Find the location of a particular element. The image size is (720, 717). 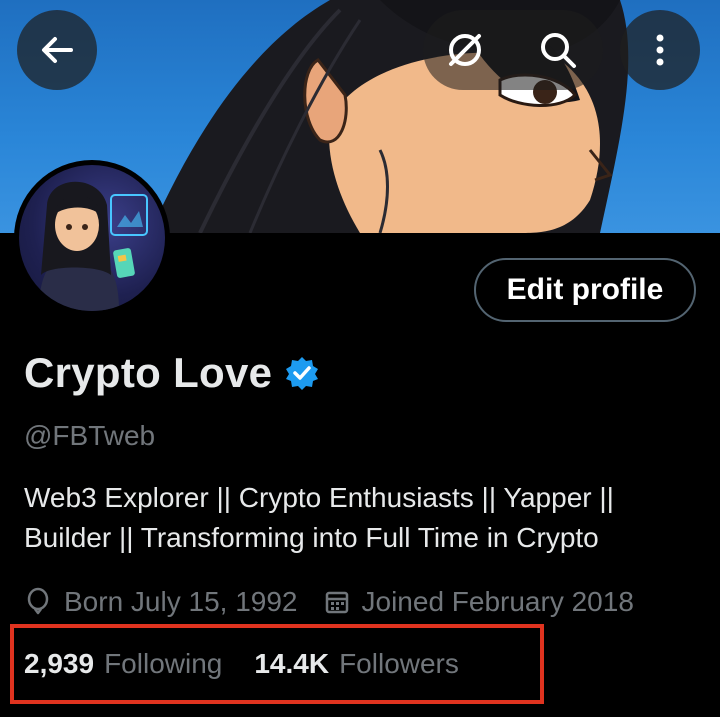

follow-stats: 2,939 Following 14.4K Followers is located at coordinates (241, 664).